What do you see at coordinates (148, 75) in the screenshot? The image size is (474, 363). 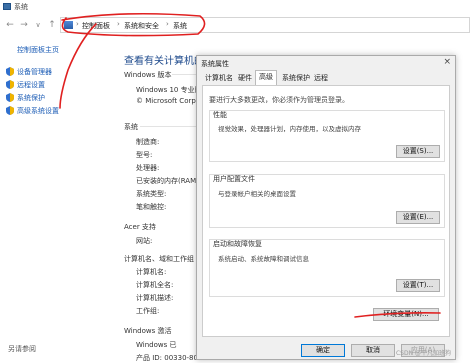 I see `windows-edition-label: Windows 版本` at bounding box center [148, 75].